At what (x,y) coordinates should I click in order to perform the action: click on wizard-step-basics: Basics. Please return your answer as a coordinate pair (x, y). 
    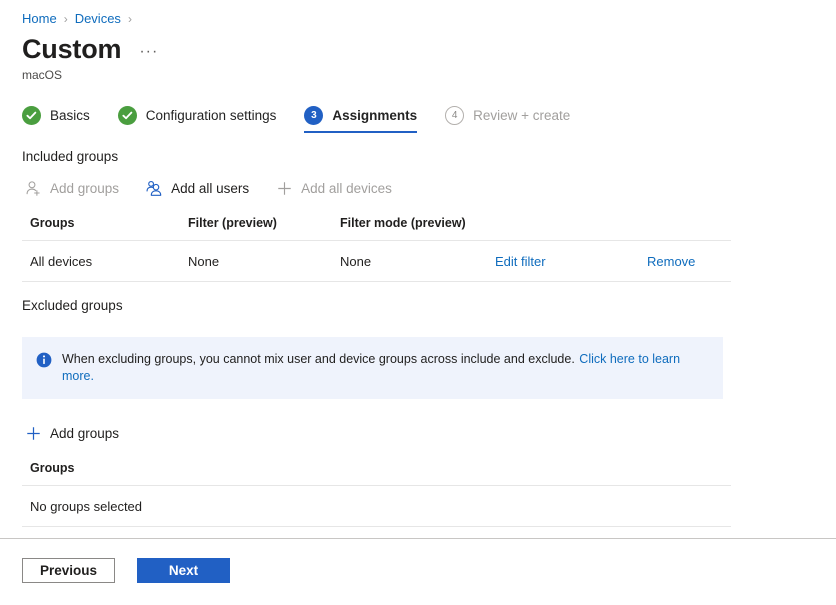
    Looking at the image, I should click on (56, 119).